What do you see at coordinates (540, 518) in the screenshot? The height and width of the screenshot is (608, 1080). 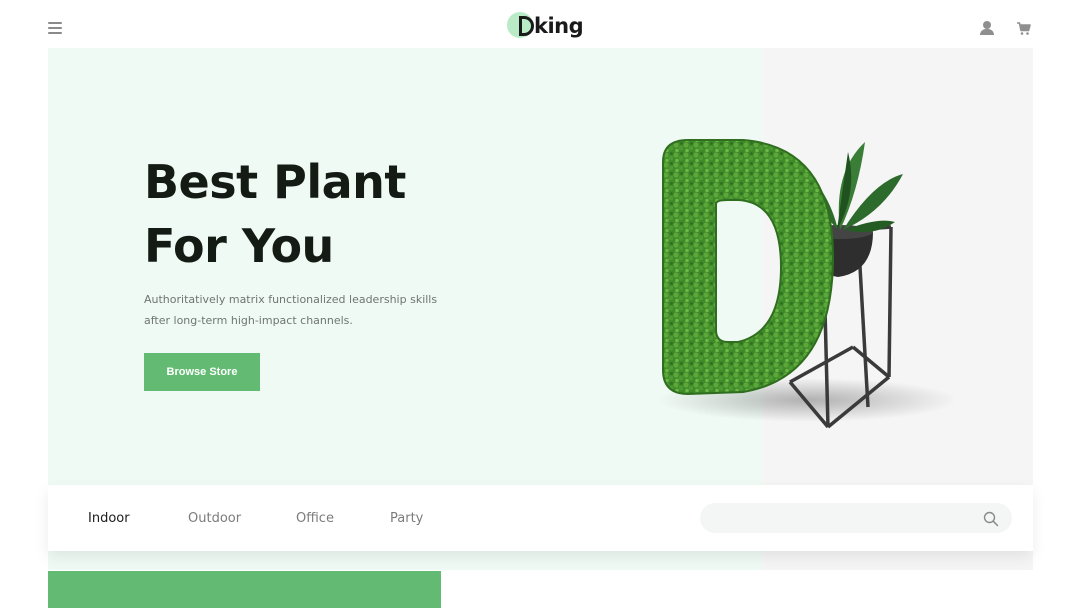 I see `category-bar: Indoor Outdoor Office Party` at bounding box center [540, 518].